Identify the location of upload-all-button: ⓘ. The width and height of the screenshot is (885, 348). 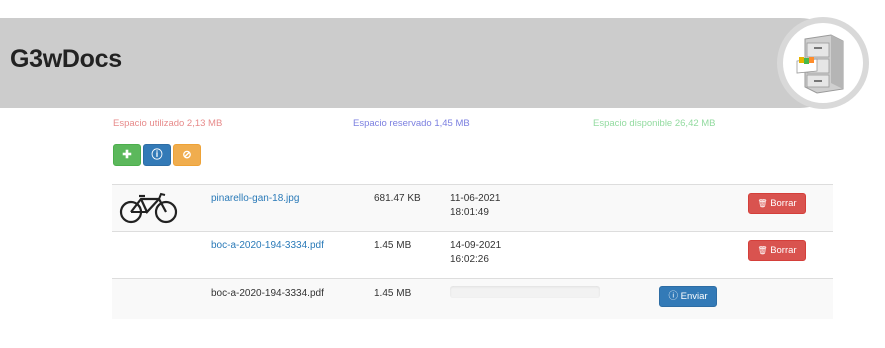
(157, 155).